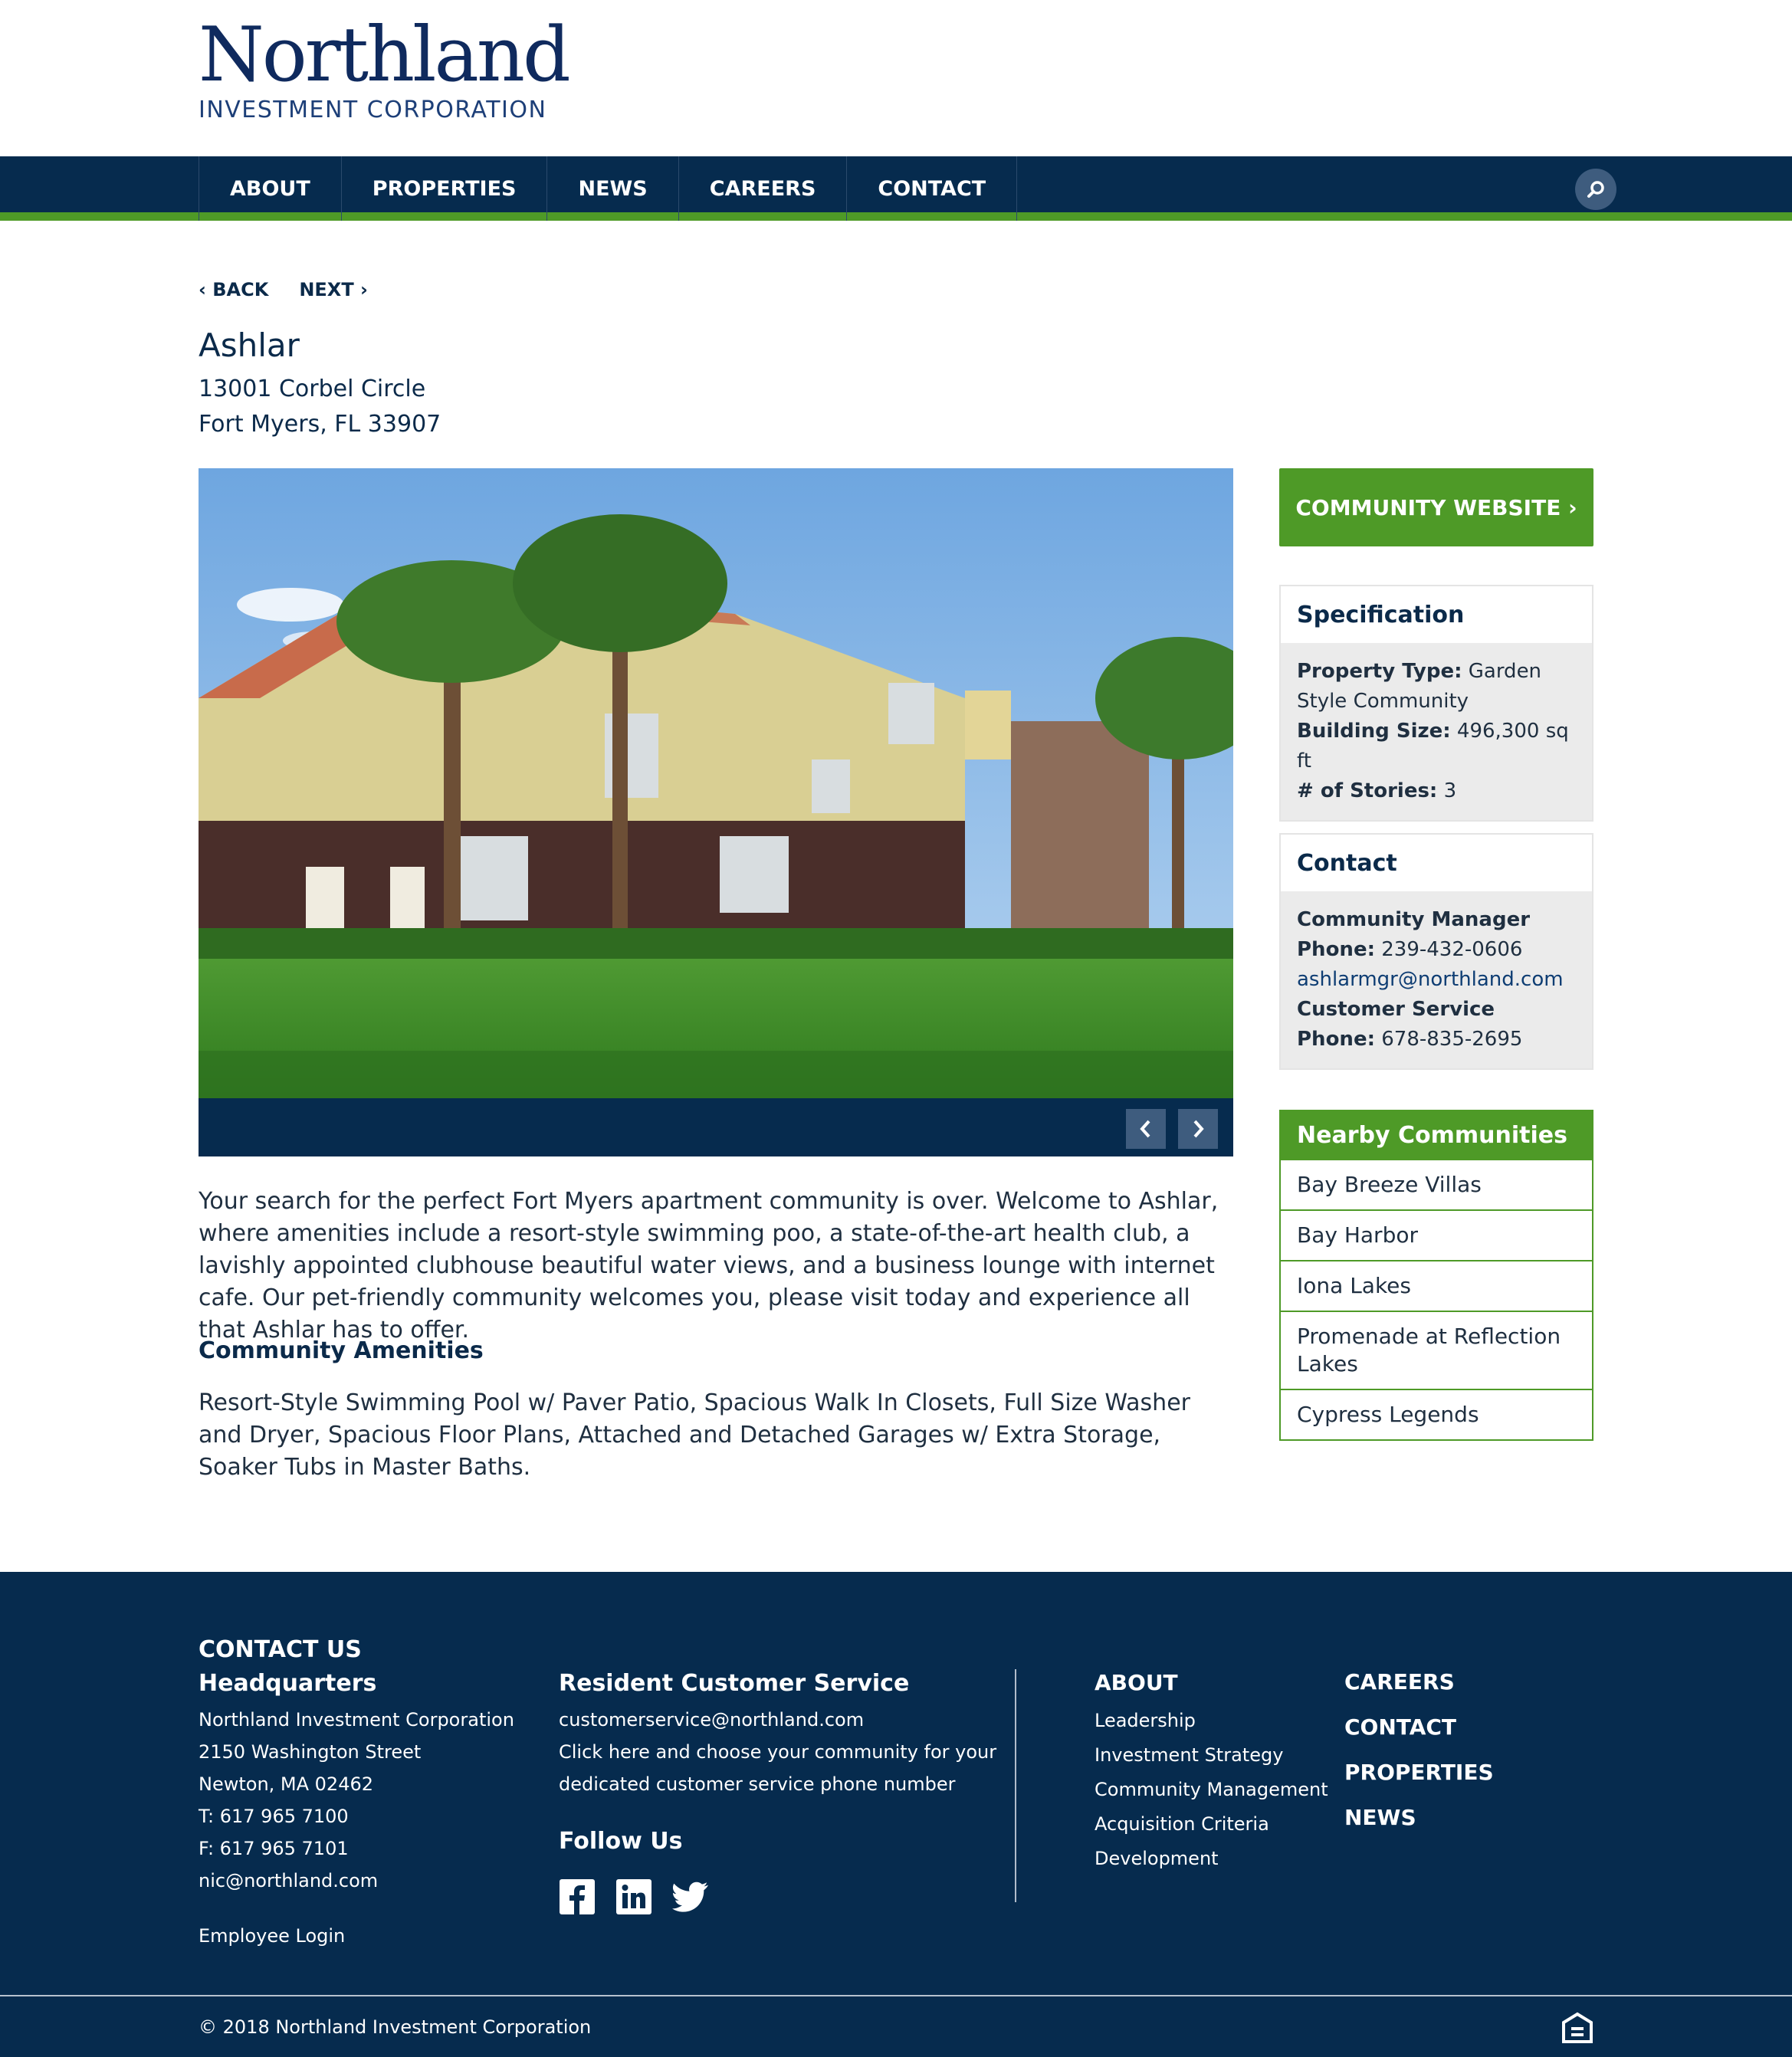 This screenshot has height=2057, width=1792. I want to click on property-title: Ashlar, so click(250, 345).